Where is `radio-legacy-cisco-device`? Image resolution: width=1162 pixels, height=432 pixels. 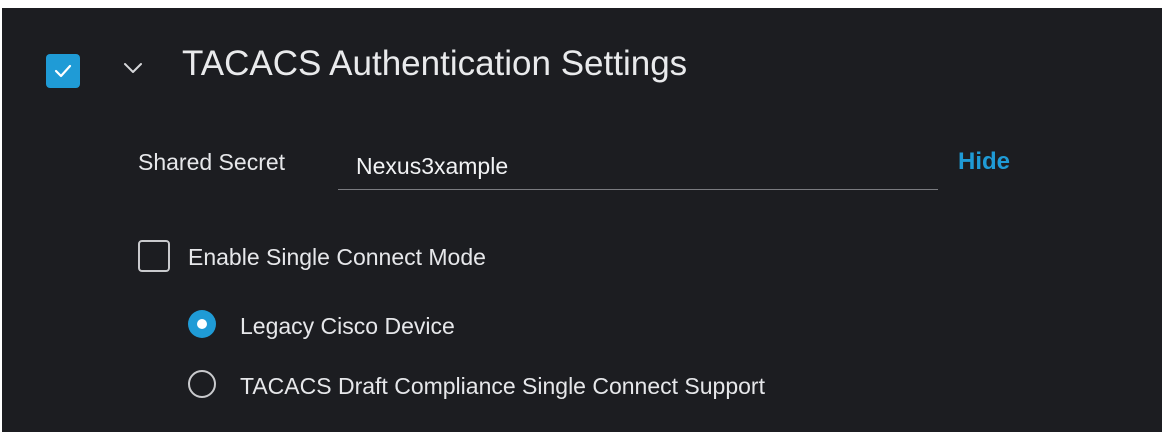
radio-legacy-cisco-device is located at coordinates (202, 324).